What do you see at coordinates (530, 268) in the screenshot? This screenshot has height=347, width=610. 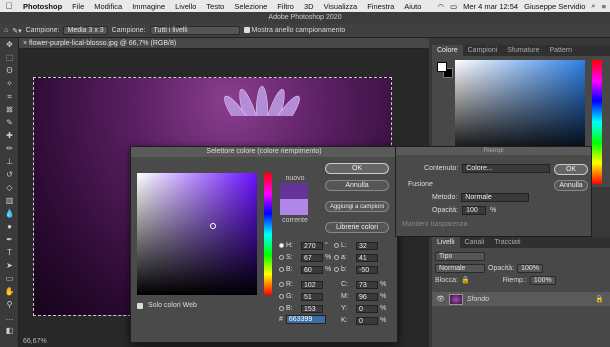 I see `layer-opacity-input: 100%` at bounding box center [530, 268].